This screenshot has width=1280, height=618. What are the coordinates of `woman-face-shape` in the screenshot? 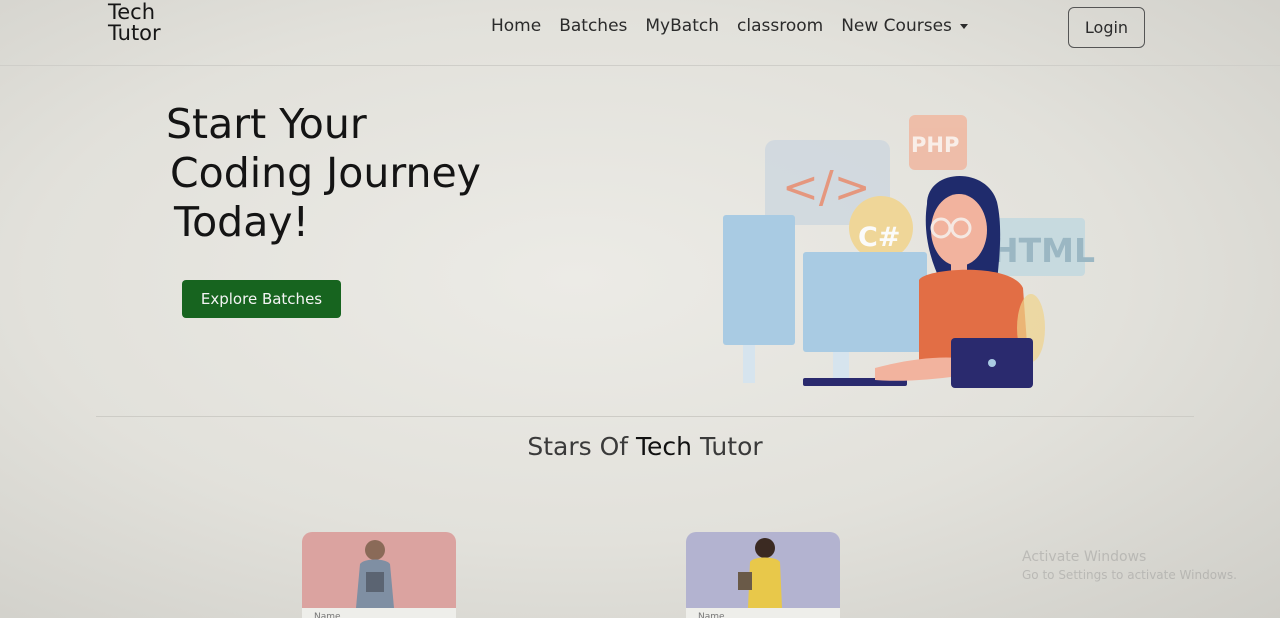 It's located at (959, 230).